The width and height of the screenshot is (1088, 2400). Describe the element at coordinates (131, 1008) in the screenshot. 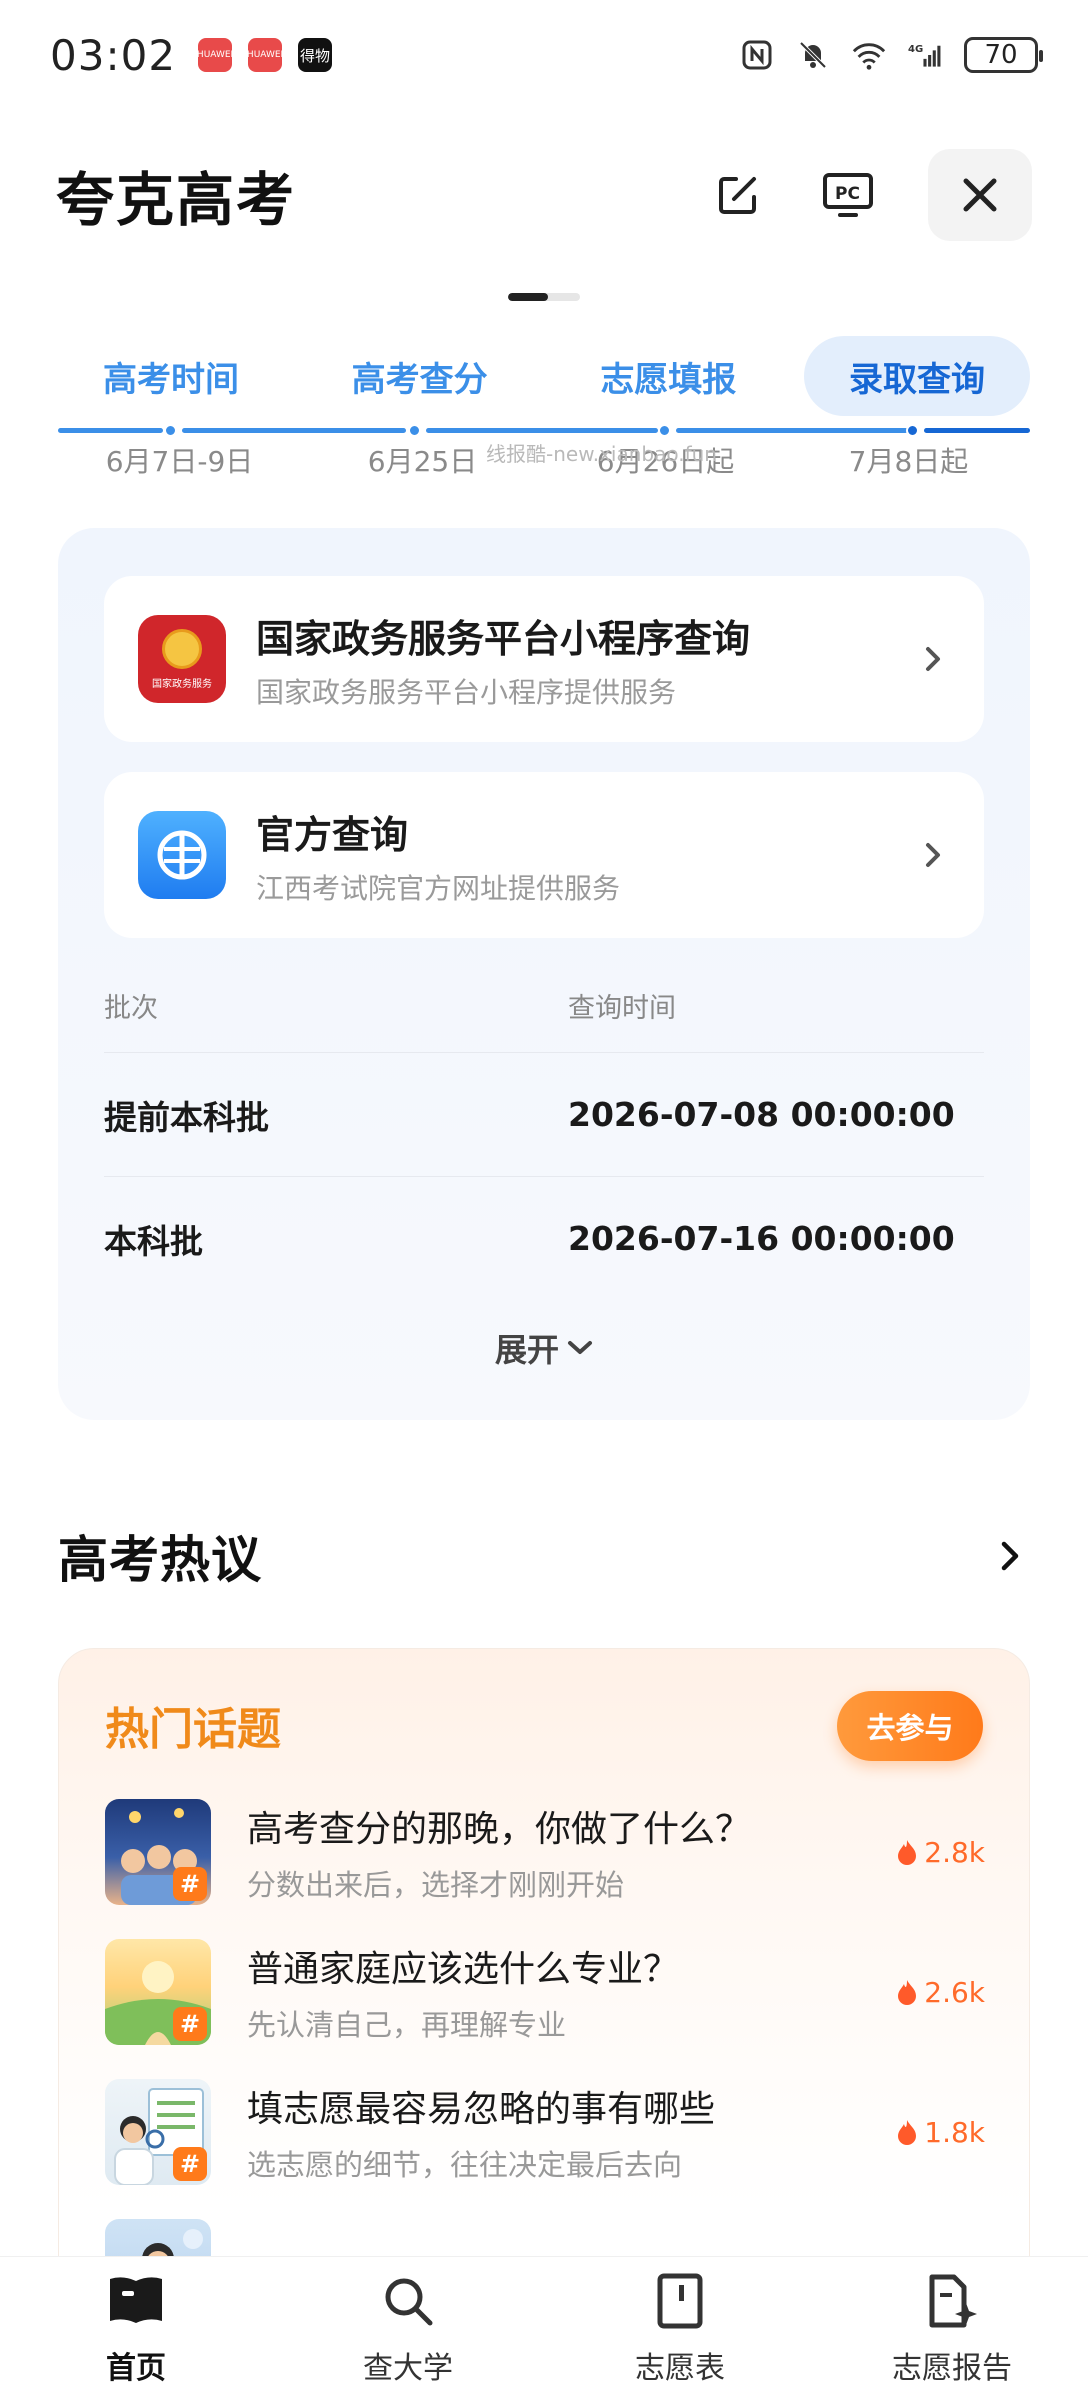

I see `header-batch: 批次` at that location.